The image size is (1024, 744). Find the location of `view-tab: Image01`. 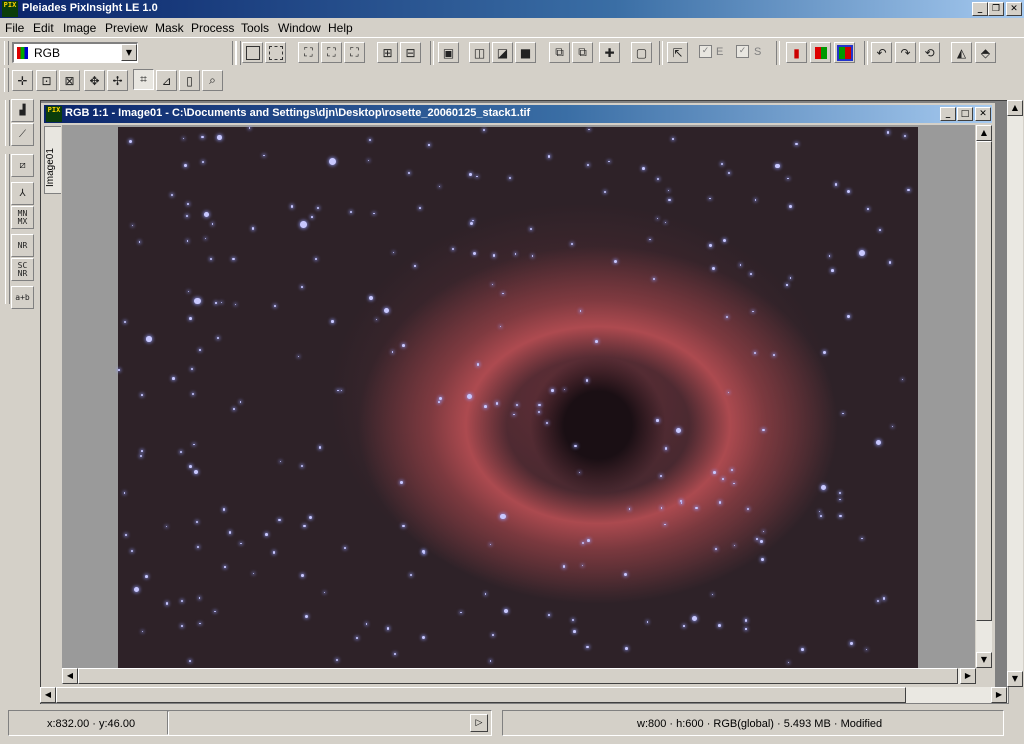

view-tab: Image01 is located at coordinates (52, 160).